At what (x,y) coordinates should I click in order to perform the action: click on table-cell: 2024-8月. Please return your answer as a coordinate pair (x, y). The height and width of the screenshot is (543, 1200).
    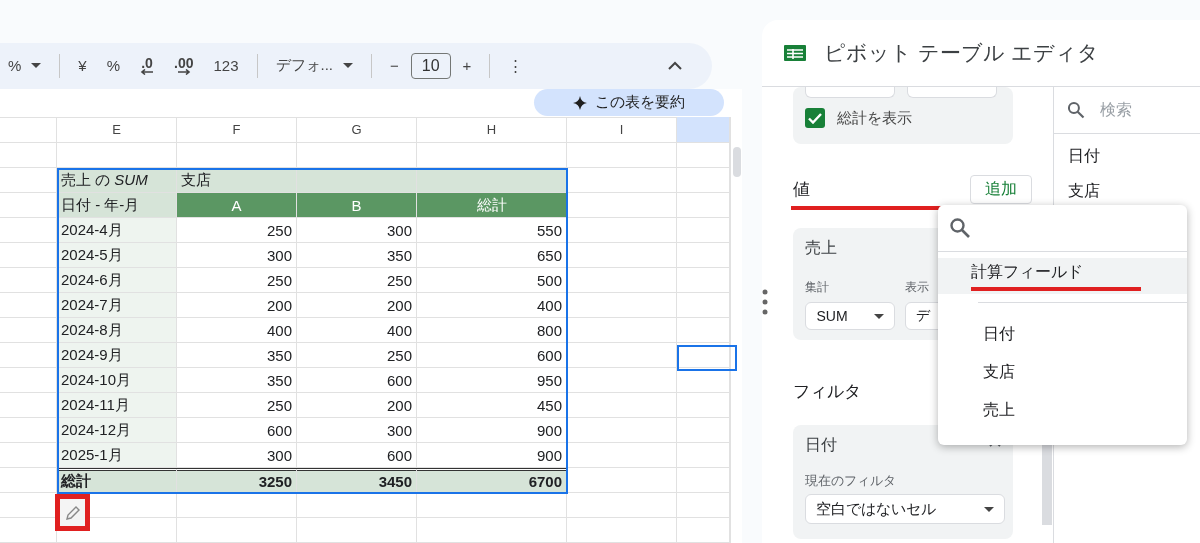
    Looking at the image, I should click on (117, 330).